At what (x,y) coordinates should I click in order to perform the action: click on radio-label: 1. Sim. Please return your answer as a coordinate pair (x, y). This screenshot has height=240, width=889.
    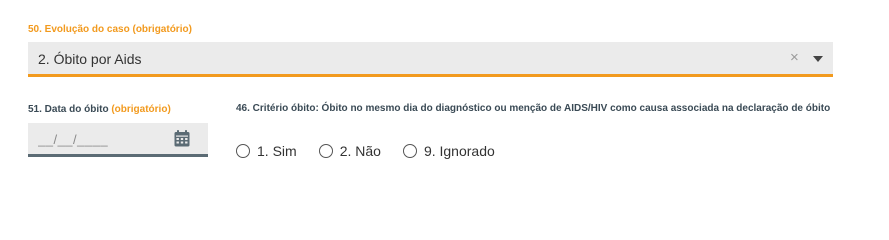
    Looking at the image, I should click on (277, 151).